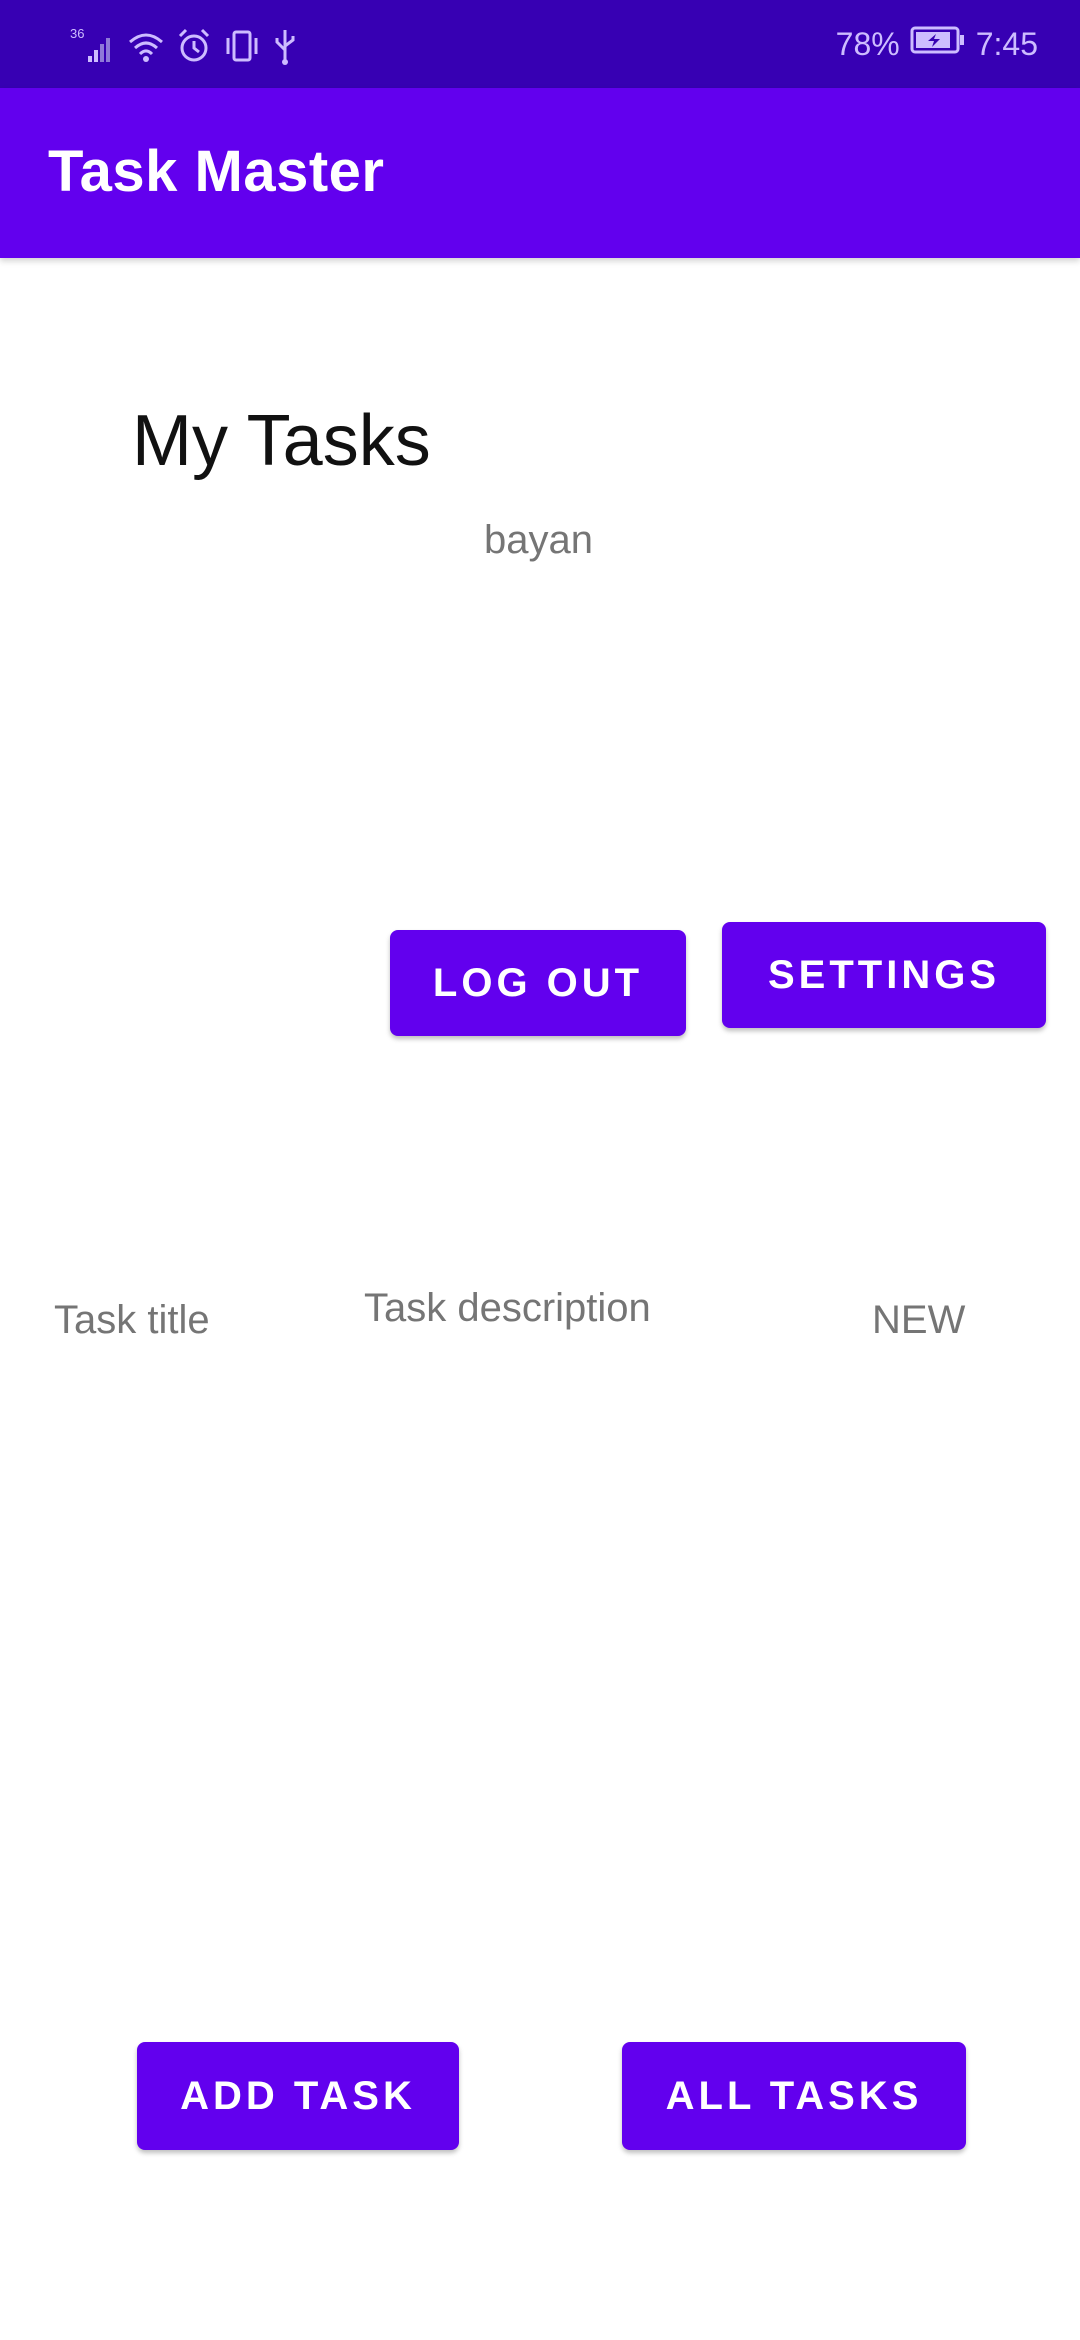  What do you see at coordinates (794, 2096) in the screenshot?
I see `all-tasks-button: ALL TASKS` at bounding box center [794, 2096].